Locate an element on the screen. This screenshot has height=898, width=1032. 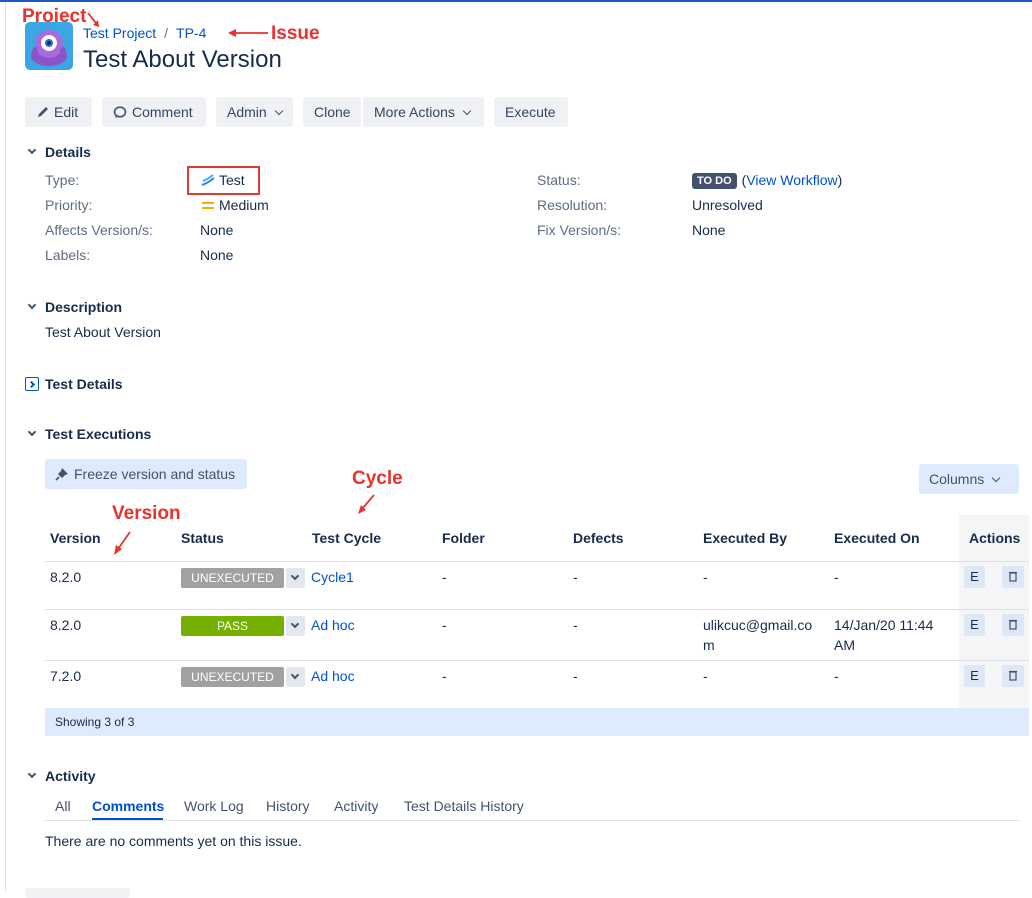
column-header-executed-on: Executed On is located at coordinates (877, 538).